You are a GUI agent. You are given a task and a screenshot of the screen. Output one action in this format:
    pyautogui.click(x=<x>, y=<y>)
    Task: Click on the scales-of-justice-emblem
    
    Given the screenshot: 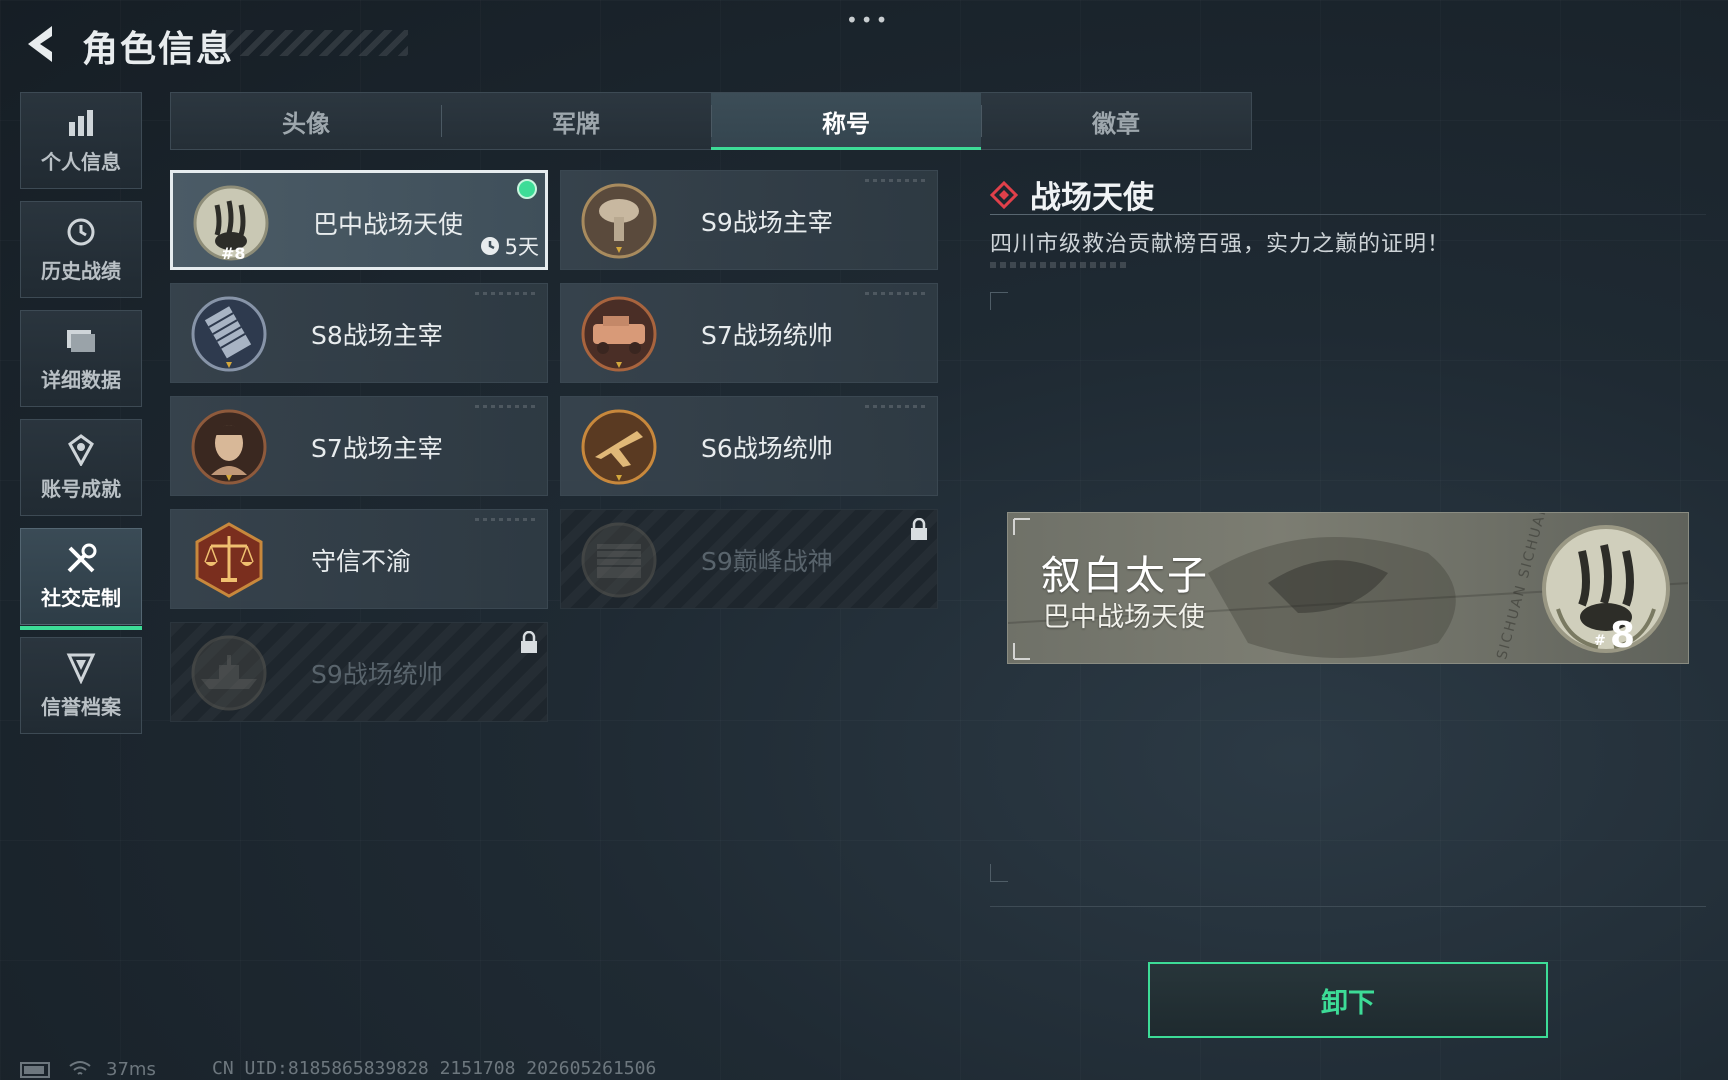 What is the action you would take?
    pyautogui.click(x=229, y=560)
    